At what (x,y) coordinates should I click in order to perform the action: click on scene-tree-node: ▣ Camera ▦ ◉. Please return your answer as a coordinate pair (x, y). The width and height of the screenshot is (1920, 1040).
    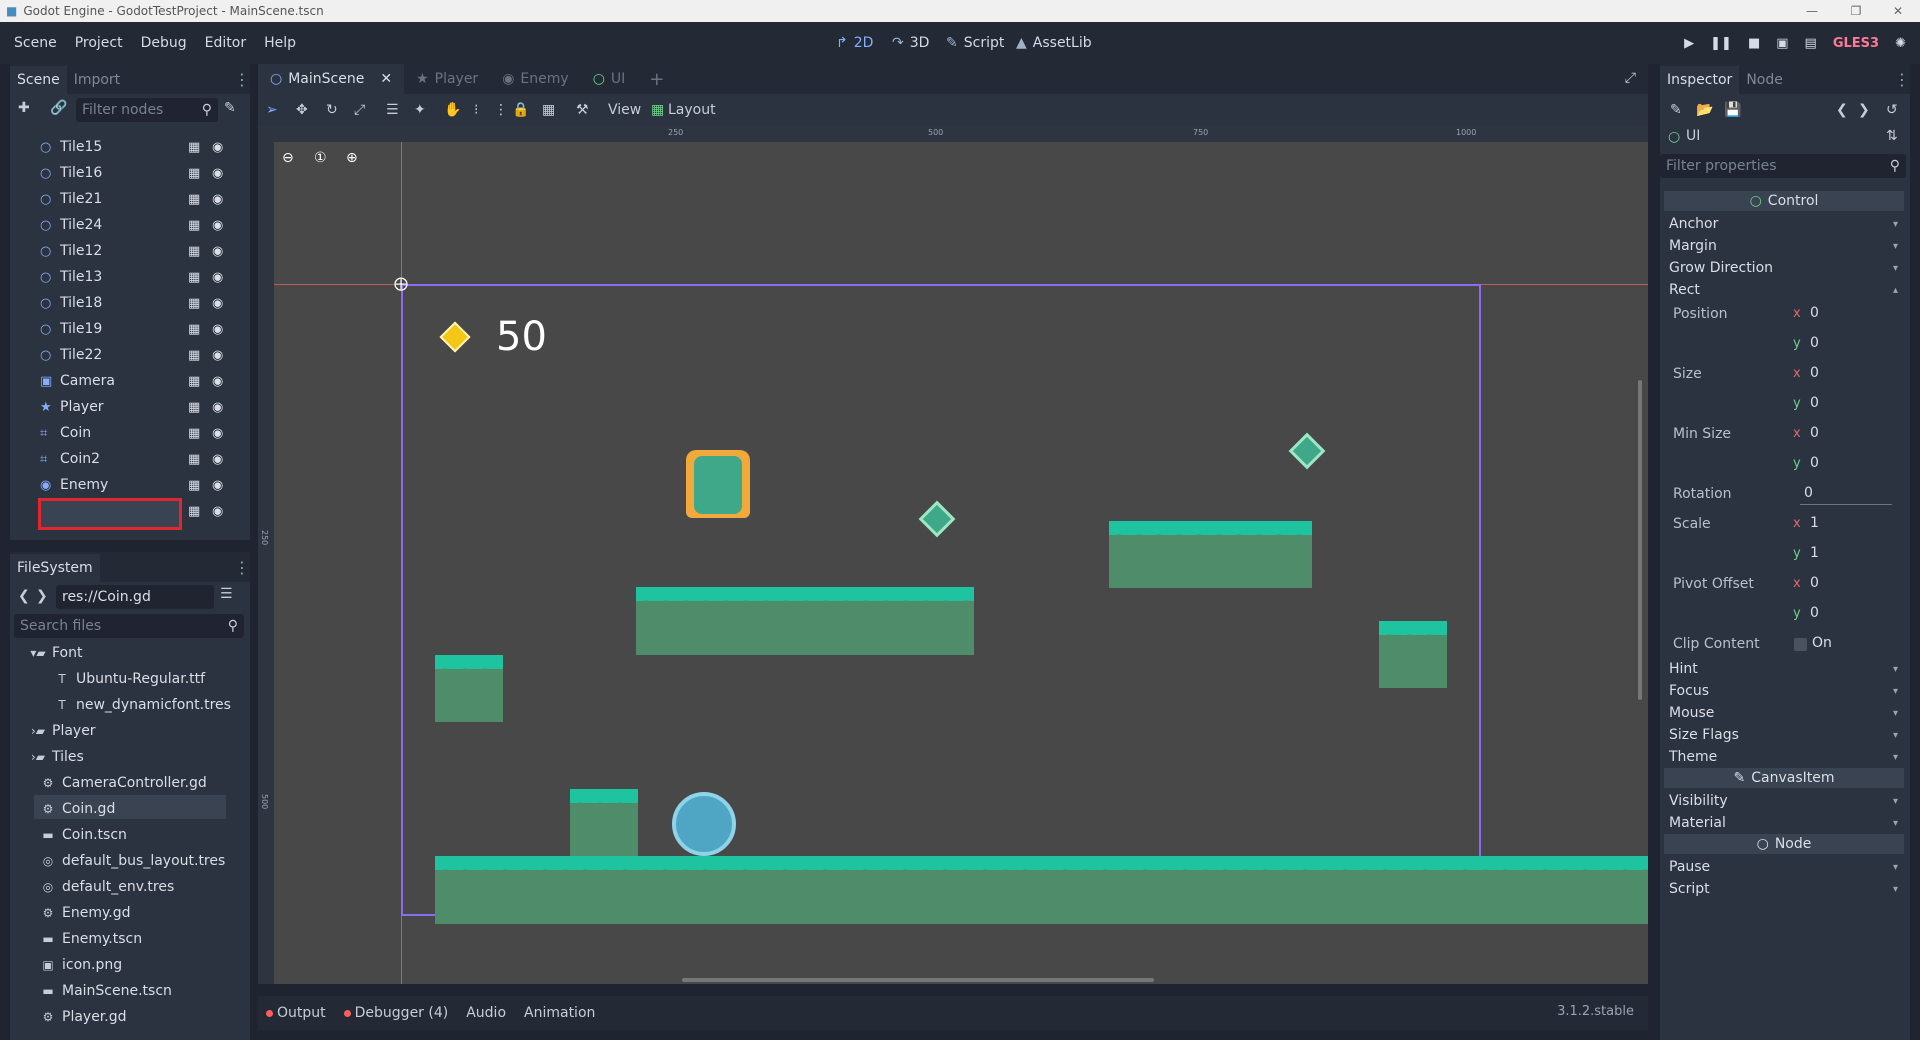
    Looking at the image, I should click on (121, 381).